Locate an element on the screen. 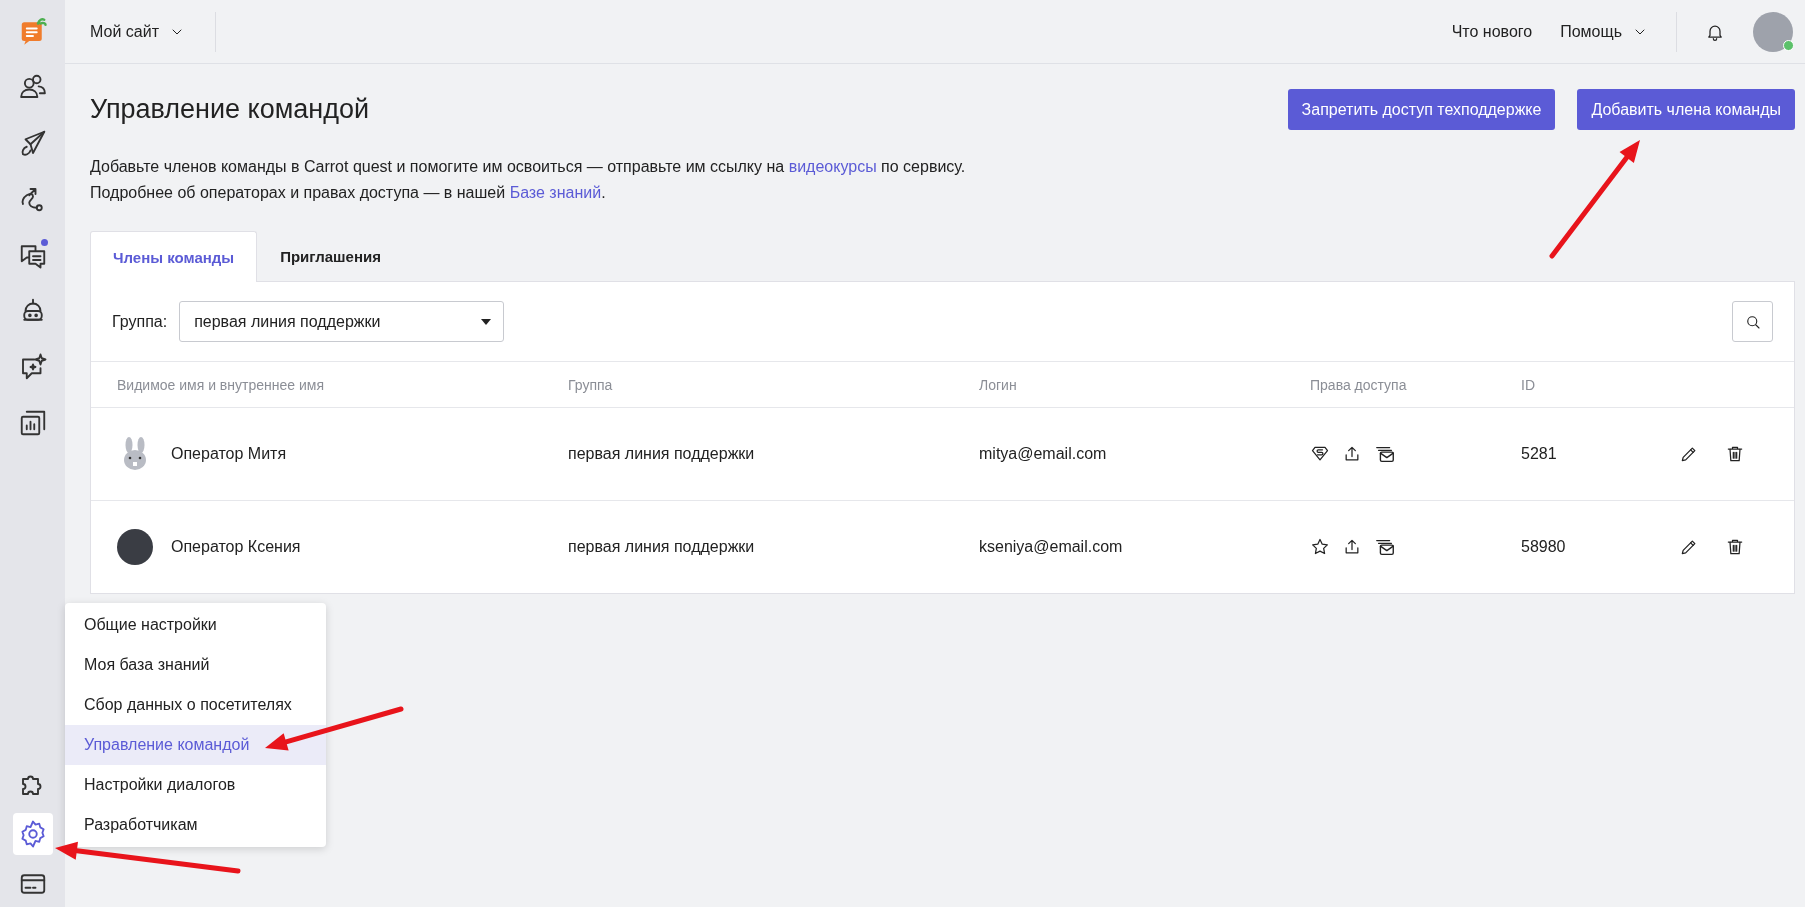  operator-name: Оператор Ксения is located at coordinates (236, 547).